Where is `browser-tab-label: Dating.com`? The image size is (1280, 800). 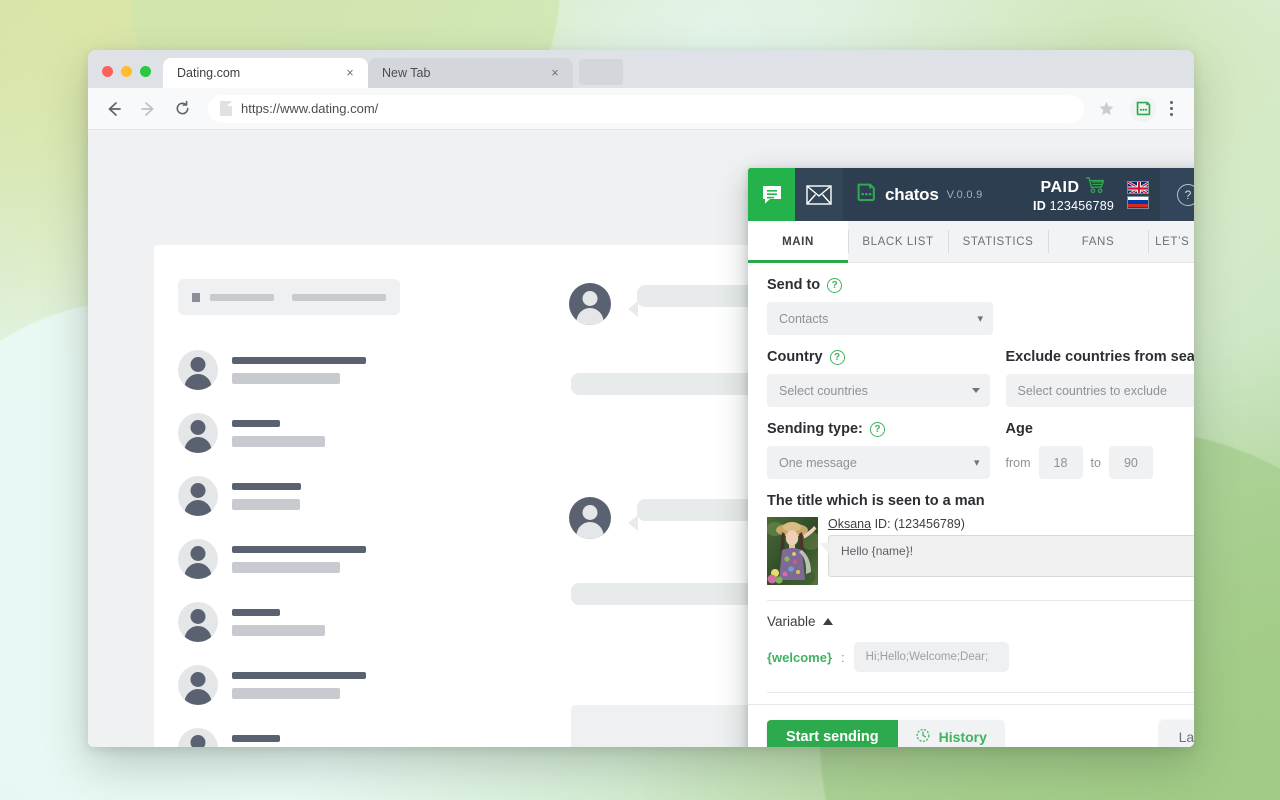 browser-tab-label: Dating.com is located at coordinates (209, 73).